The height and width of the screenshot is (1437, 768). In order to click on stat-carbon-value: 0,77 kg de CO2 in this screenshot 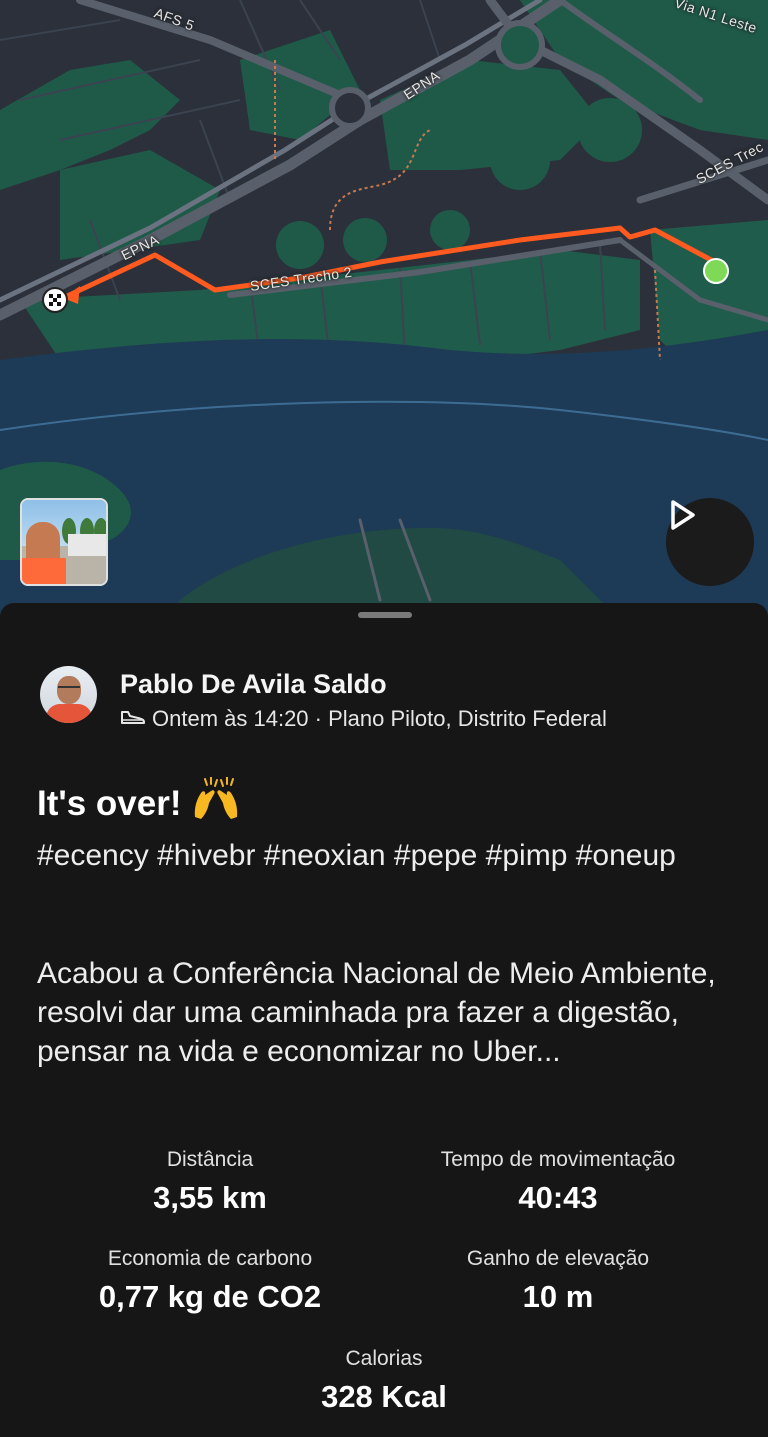, I will do `click(210, 1296)`.